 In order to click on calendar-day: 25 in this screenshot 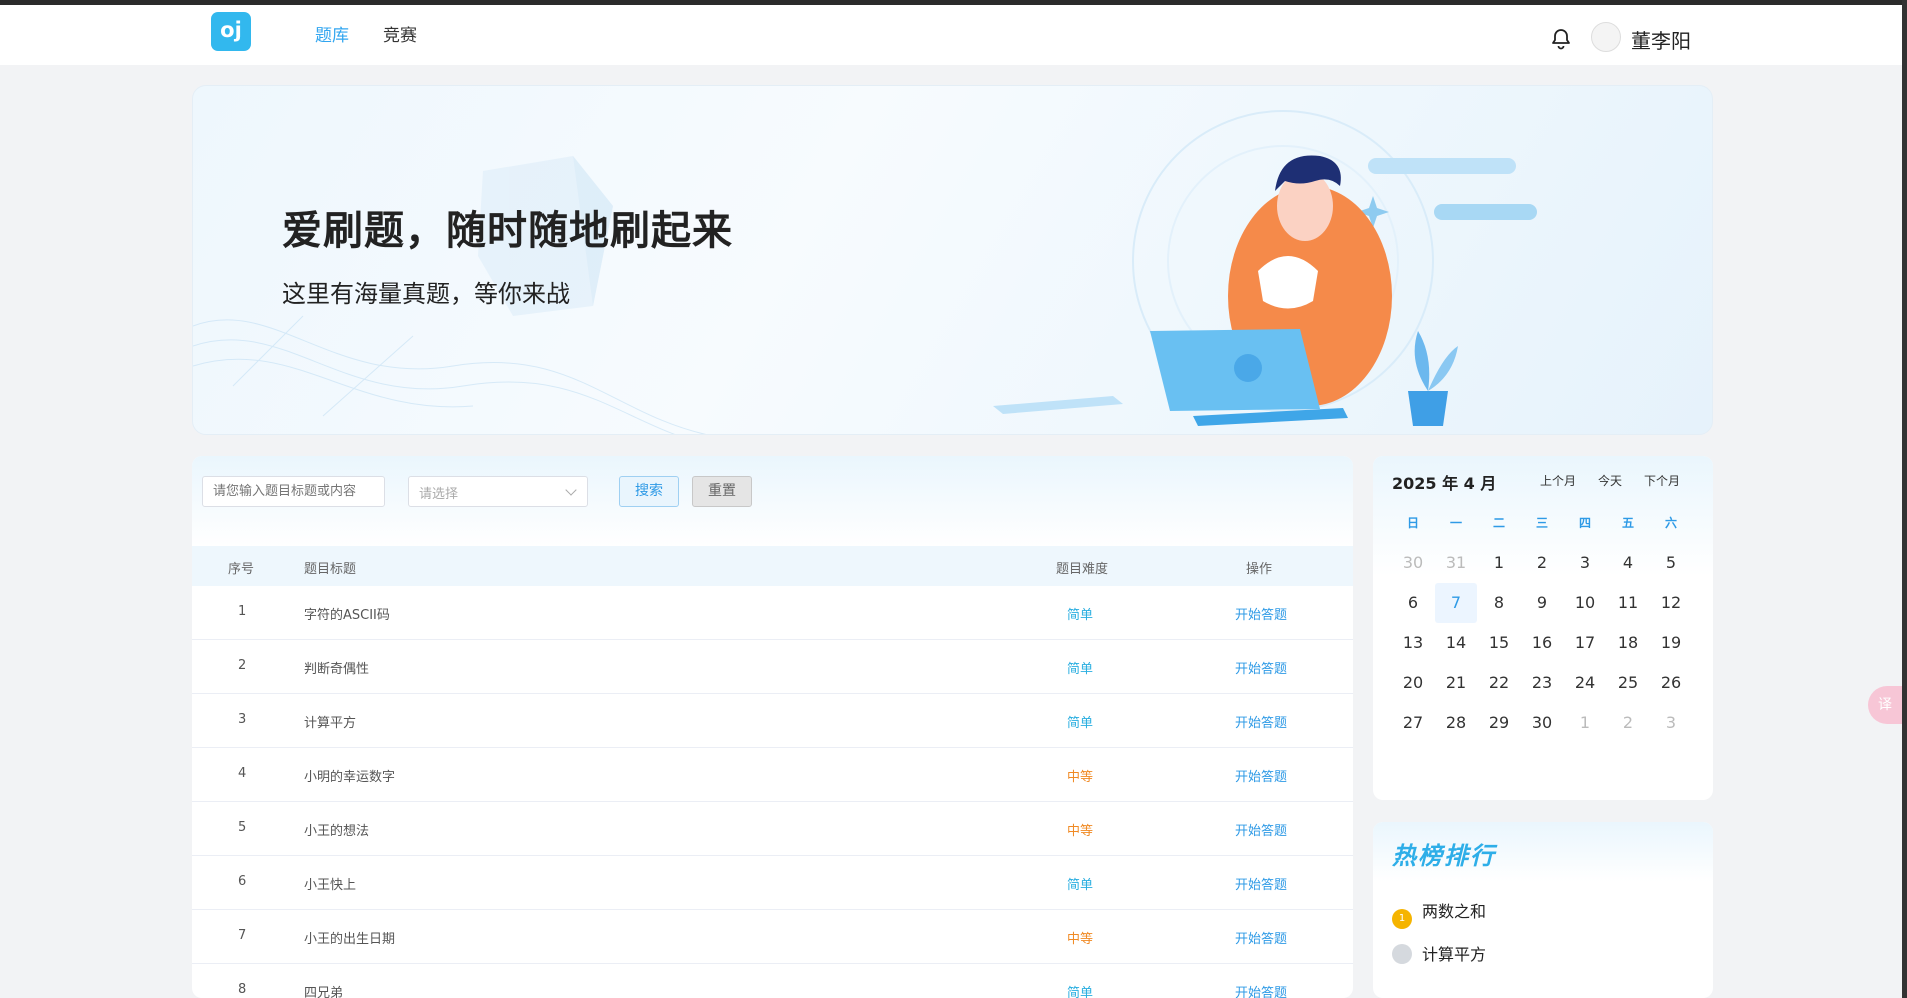, I will do `click(1628, 683)`.